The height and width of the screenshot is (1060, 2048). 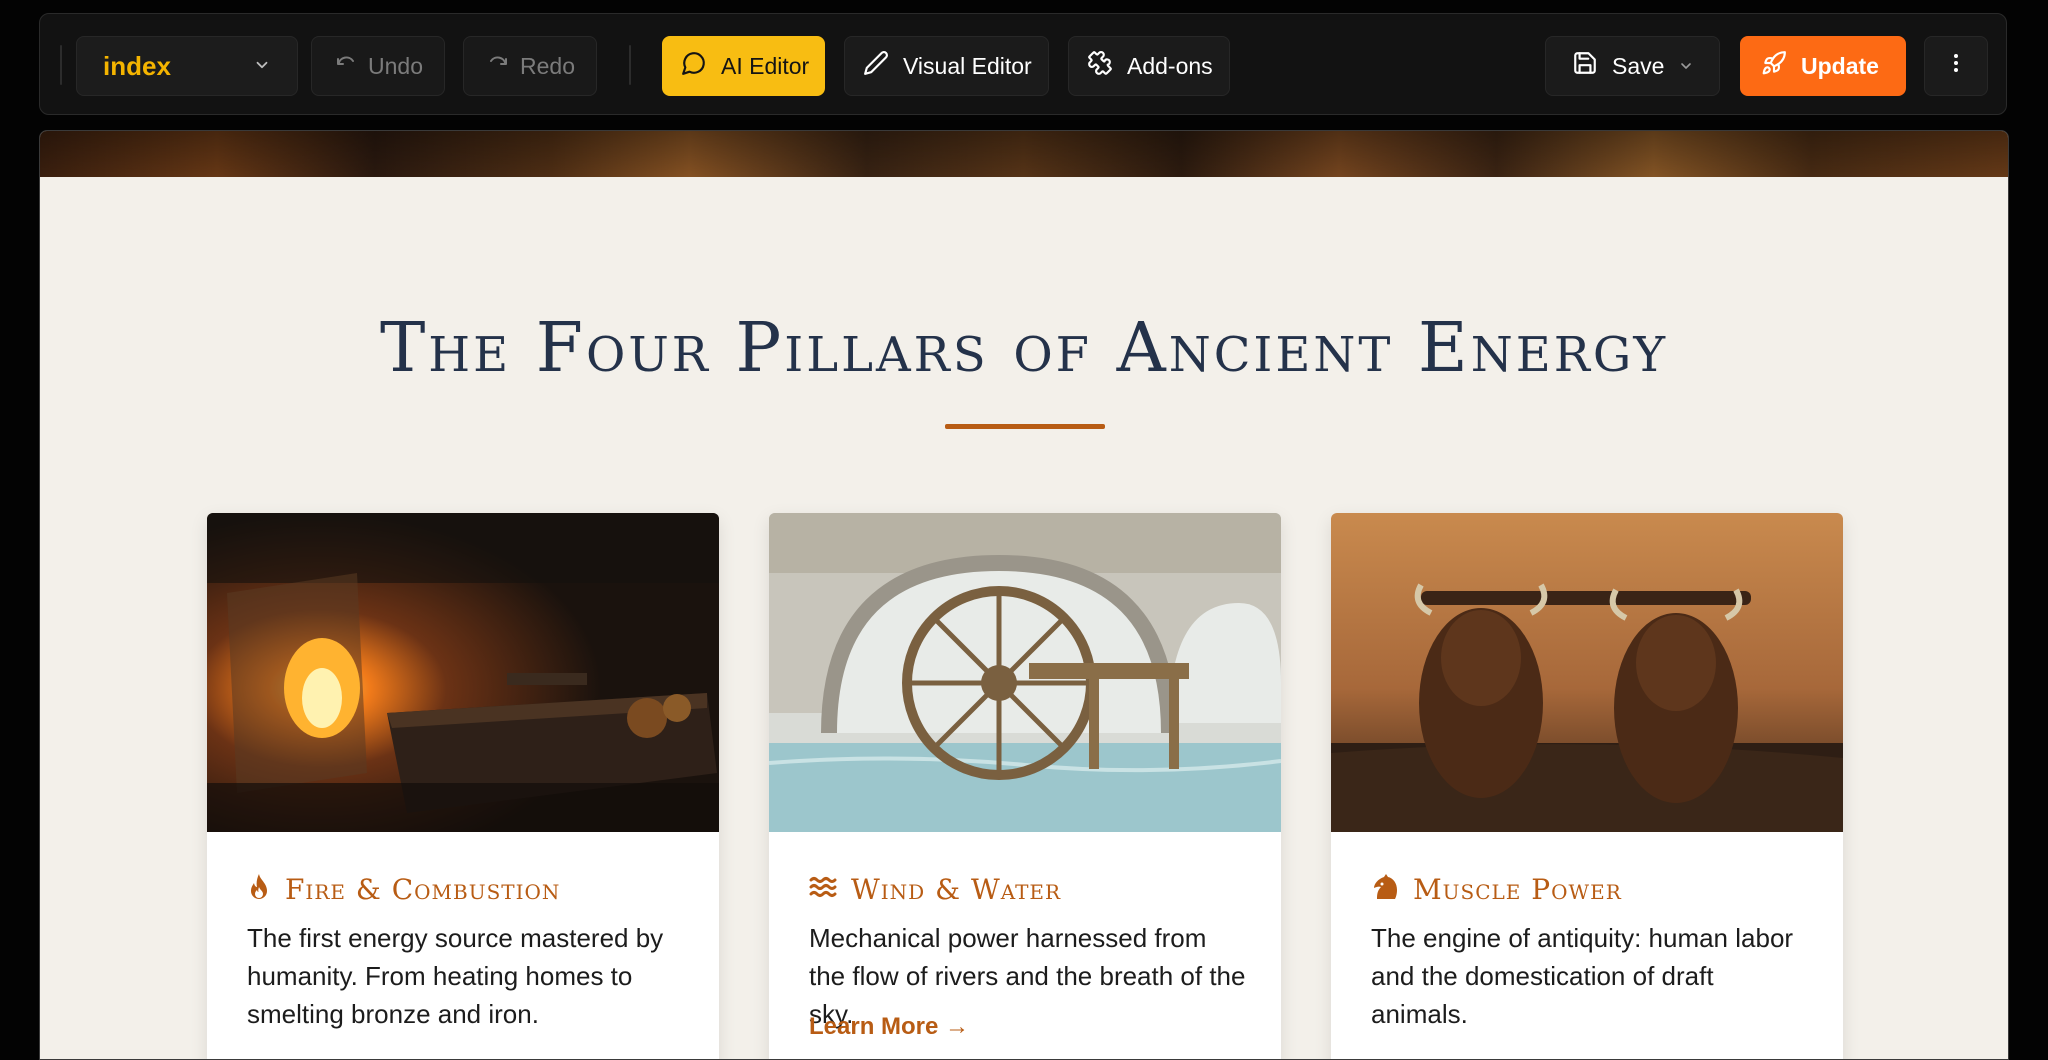 I want to click on addons-button: Add-ons, so click(x=1149, y=66).